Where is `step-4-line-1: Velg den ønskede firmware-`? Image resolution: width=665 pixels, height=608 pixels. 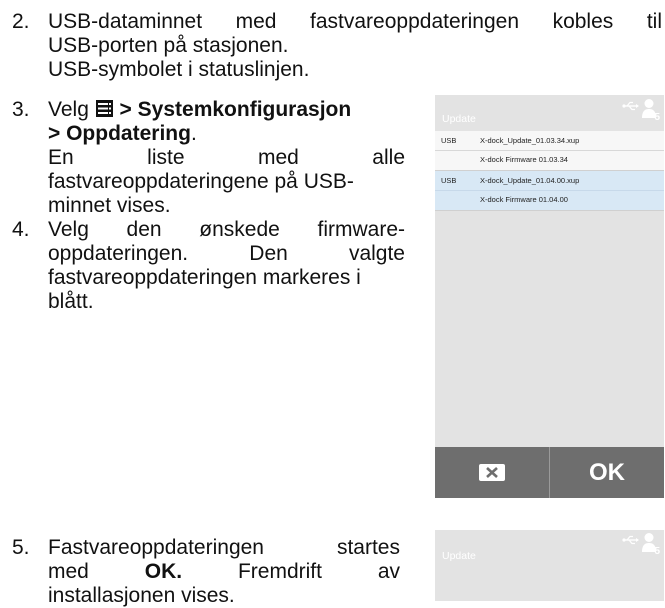
step-4-line-1: Velg den ønskede firmware- is located at coordinates (226, 229).